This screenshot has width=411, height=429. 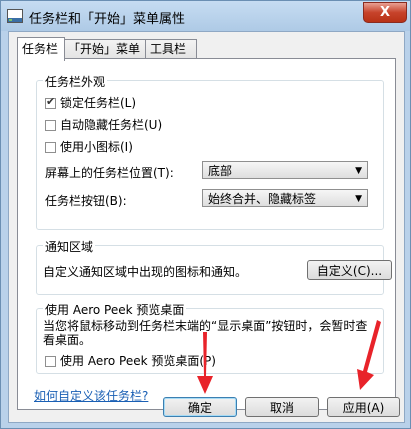 I want to click on autohide-taskbar-checkbox: 自动隐藏任务栏(U), so click(x=103, y=124).